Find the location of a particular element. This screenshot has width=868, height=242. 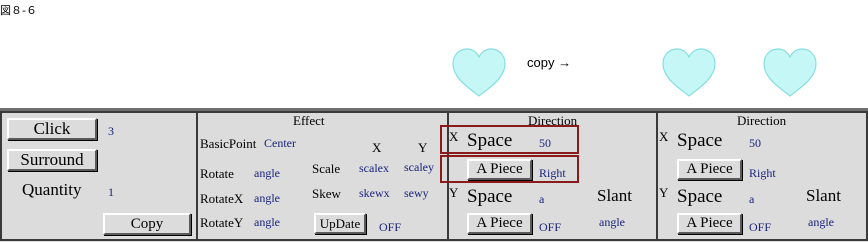

quantity-value: 1 is located at coordinates (111, 192).